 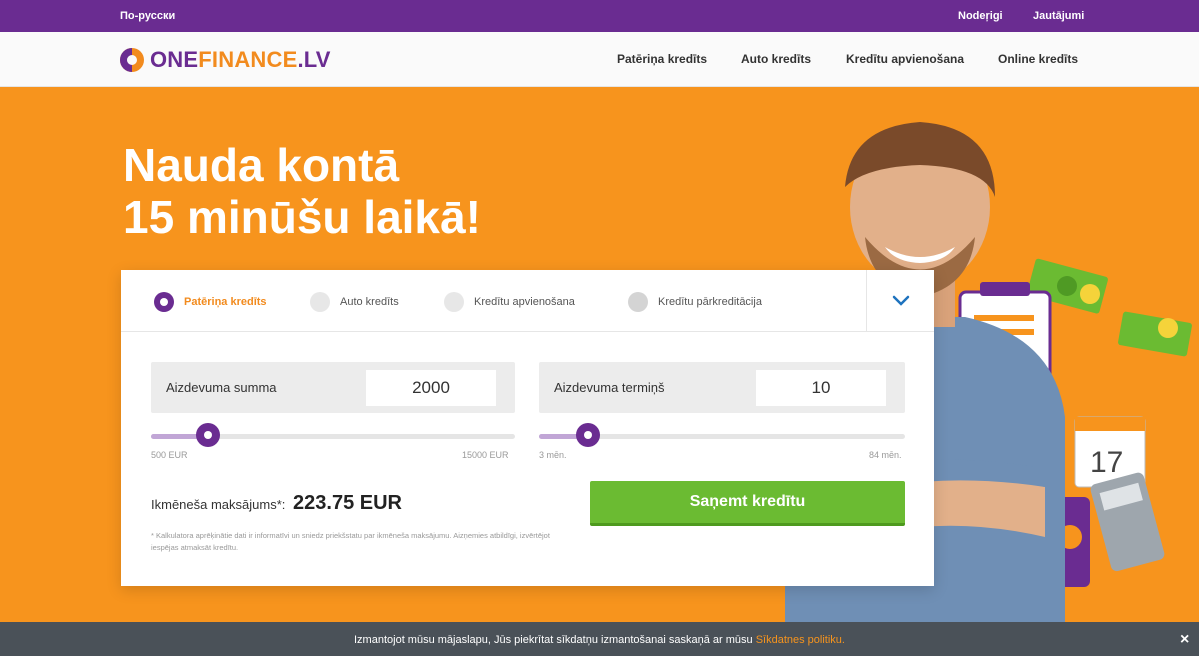 What do you see at coordinates (302, 217) in the screenshot?
I see `hero-heading-line-2: 15 minūšu laikā!` at bounding box center [302, 217].